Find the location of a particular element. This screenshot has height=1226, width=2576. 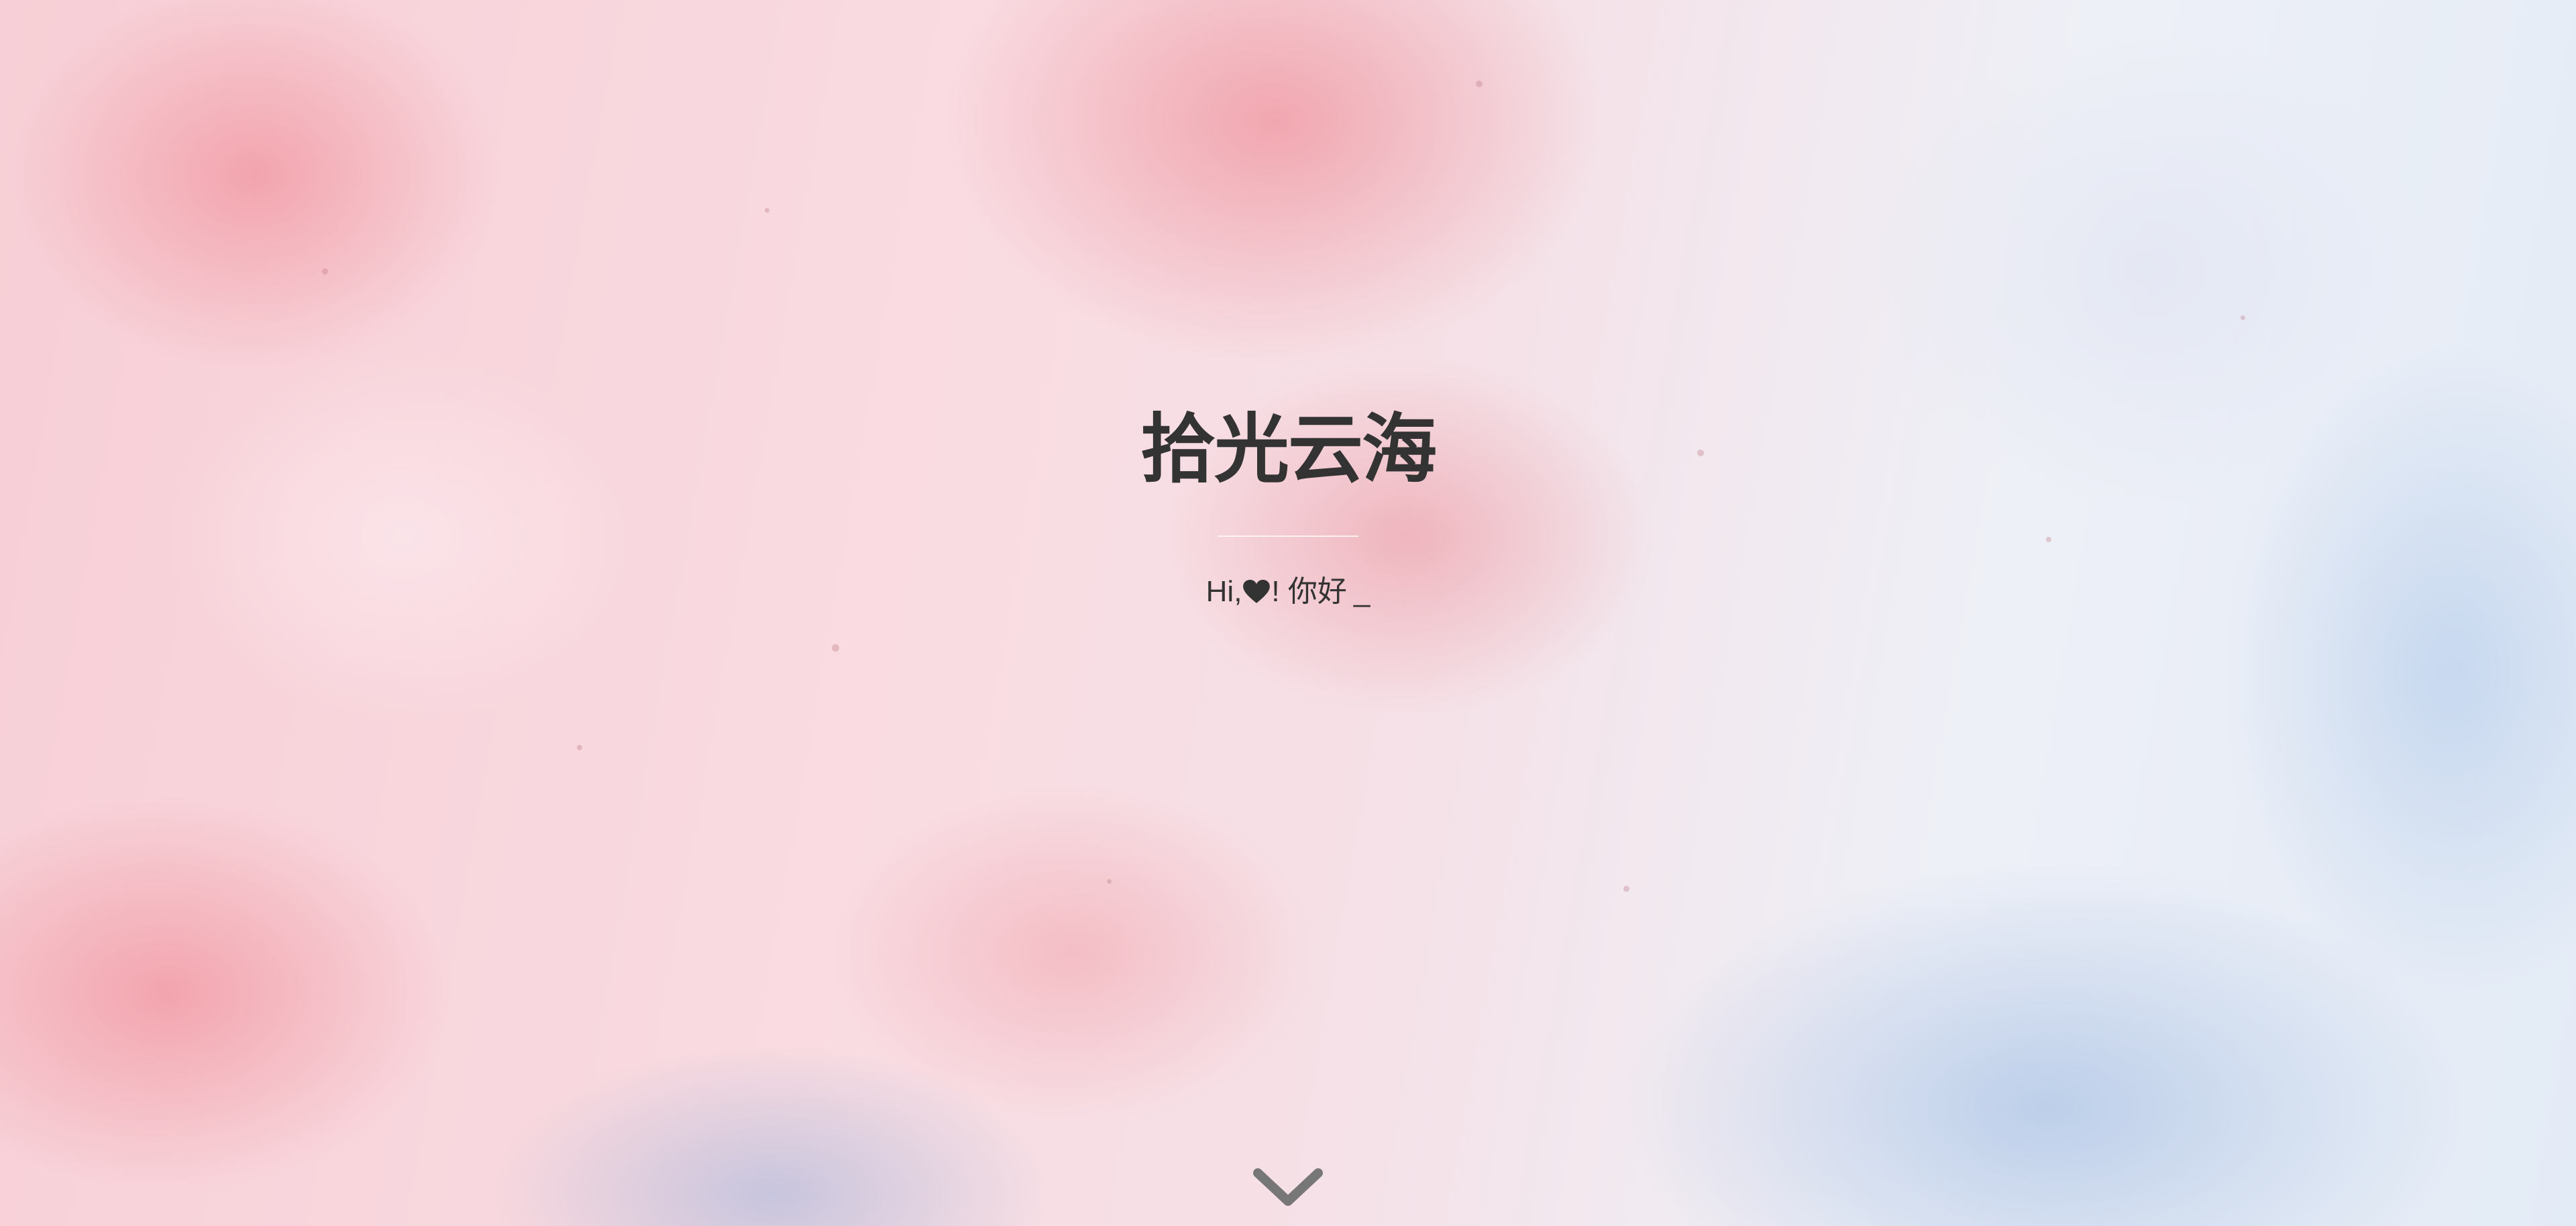

title-divider is located at coordinates (1288, 536).